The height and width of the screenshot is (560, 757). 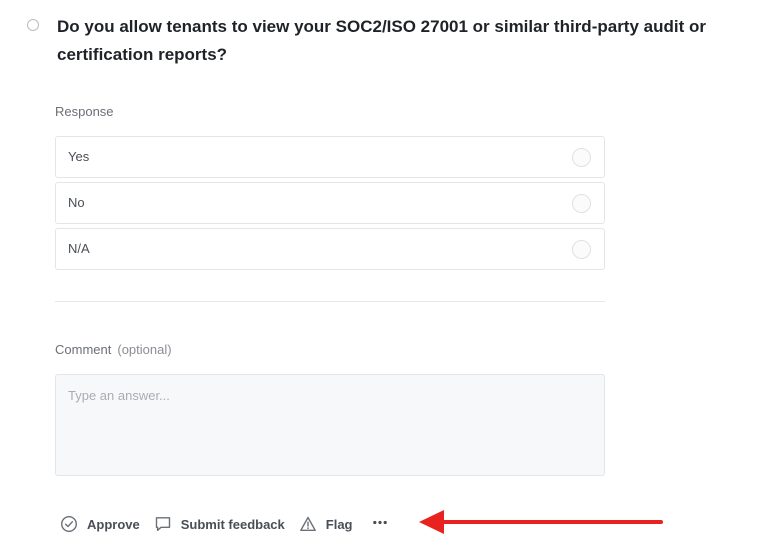 I want to click on response-label: Response, so click(x=84, y=111).